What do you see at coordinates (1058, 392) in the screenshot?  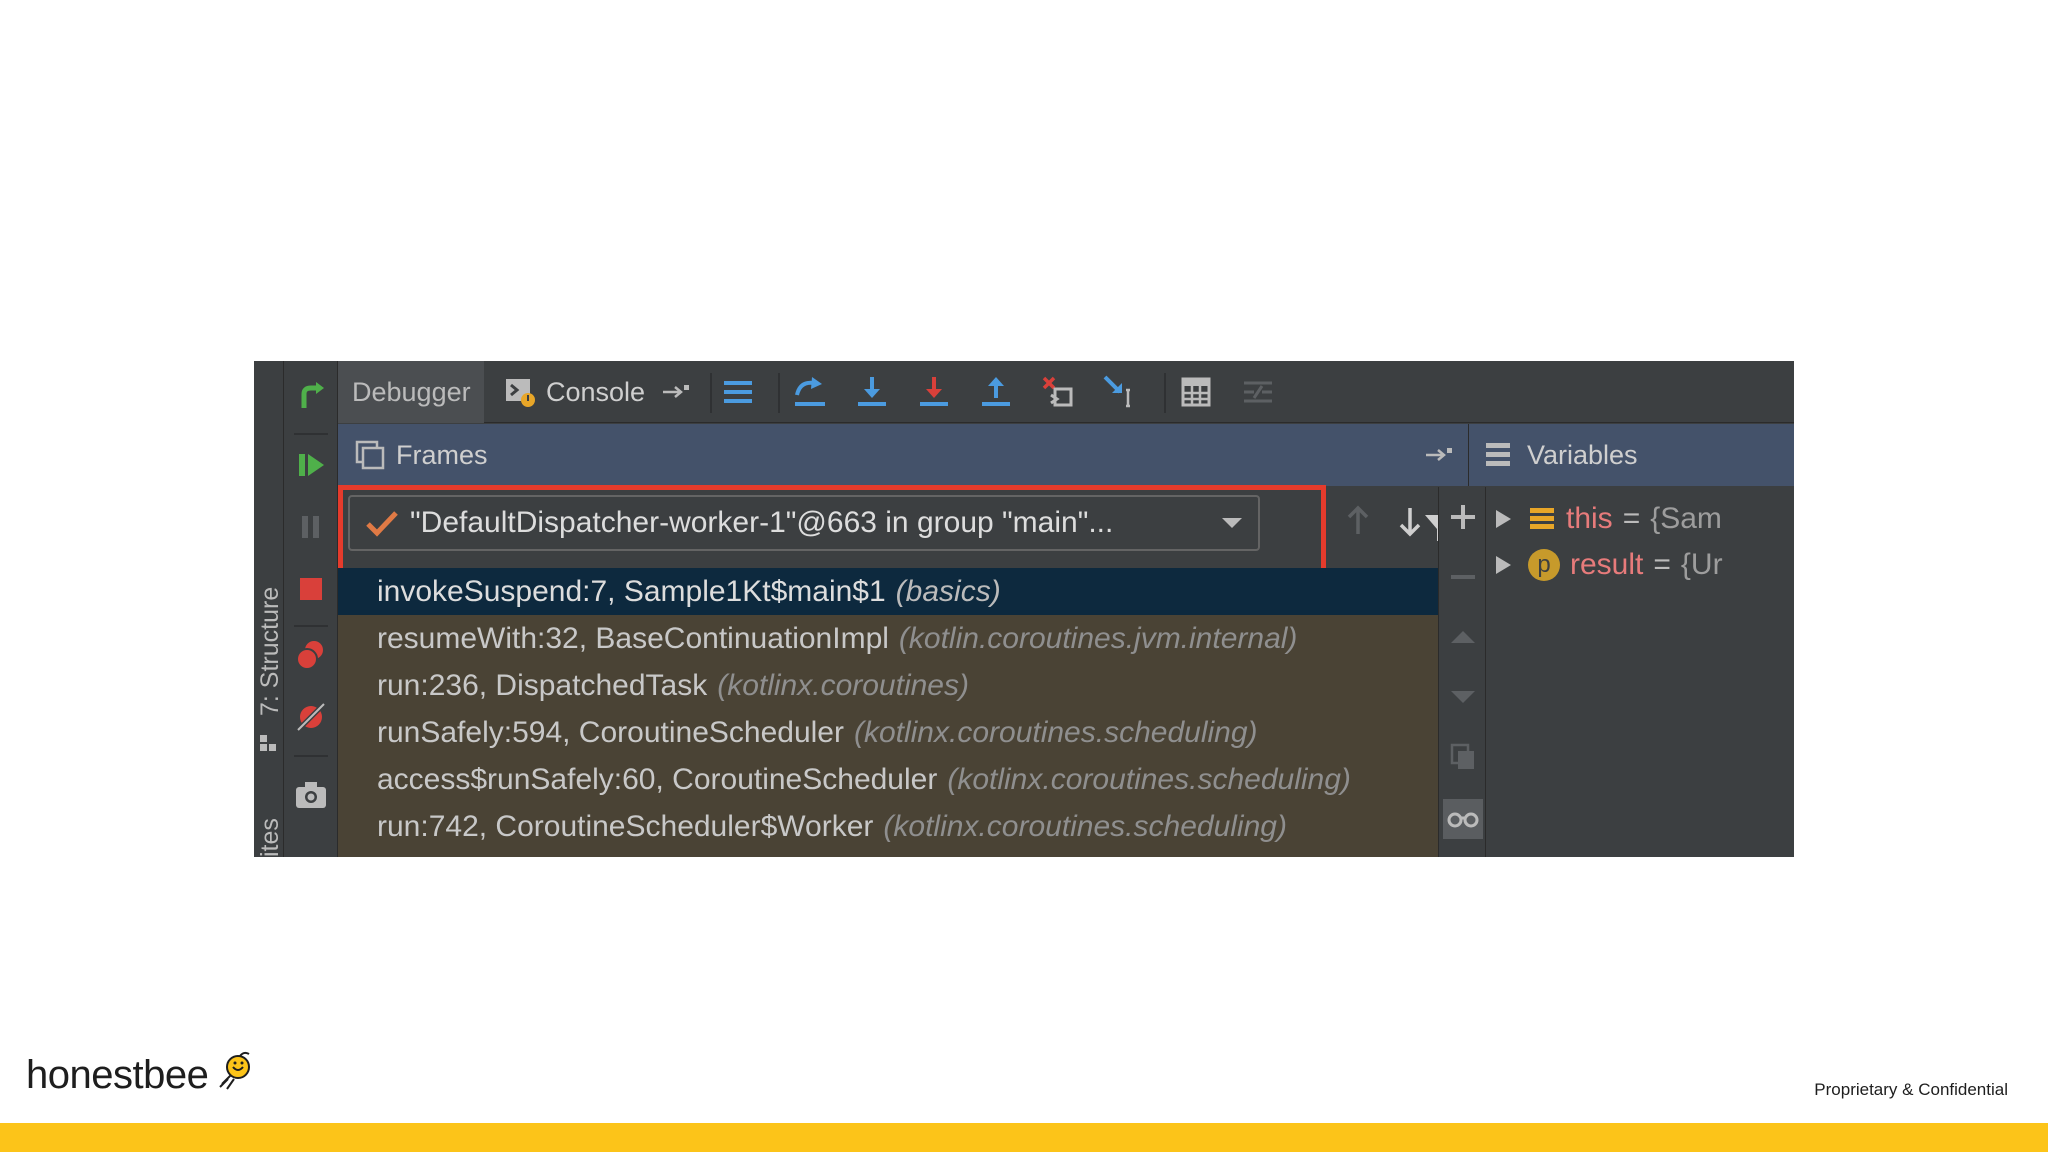 I see `drop-frame-icon` at bounding box center [1058, 392].